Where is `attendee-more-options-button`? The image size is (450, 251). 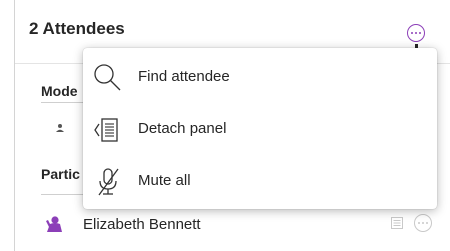 attendee-more-options-button is located at coordinates (423, 223).